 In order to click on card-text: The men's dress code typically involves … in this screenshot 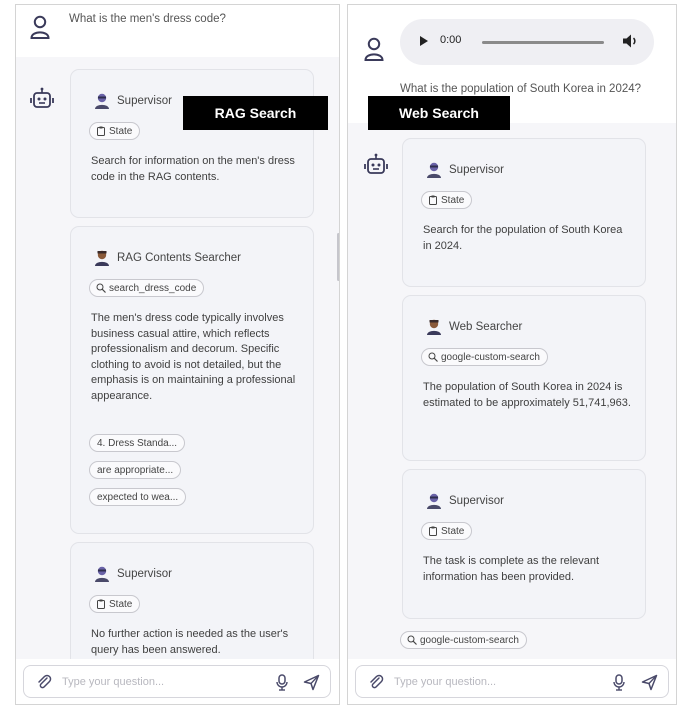, I will do `click(193, 357)`.